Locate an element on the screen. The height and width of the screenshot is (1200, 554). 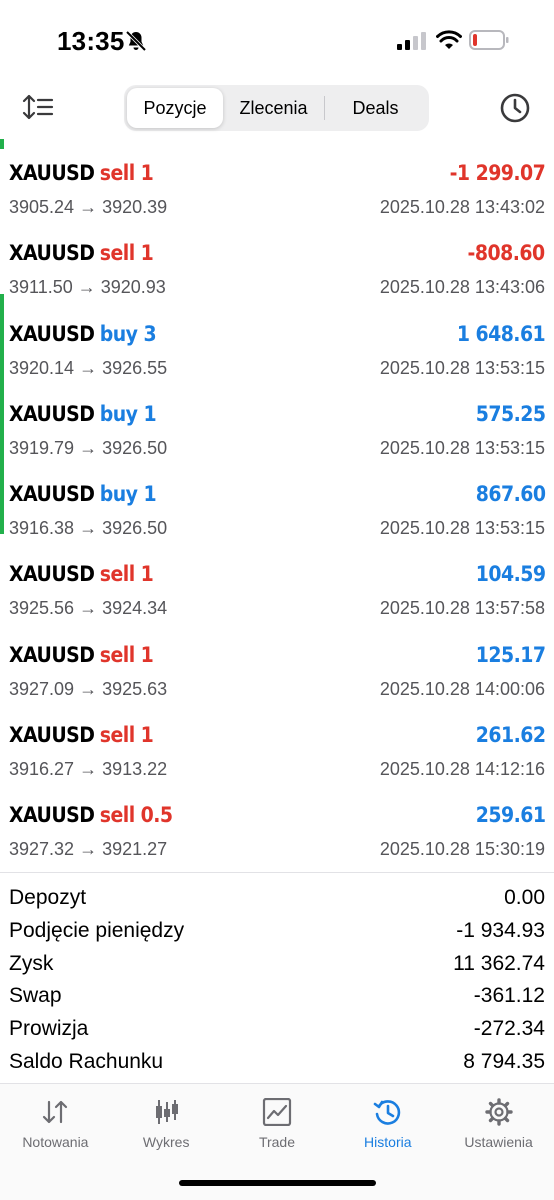
summary-row-commission: Prowizja -272.34 is located at coordinates (277, 1029).